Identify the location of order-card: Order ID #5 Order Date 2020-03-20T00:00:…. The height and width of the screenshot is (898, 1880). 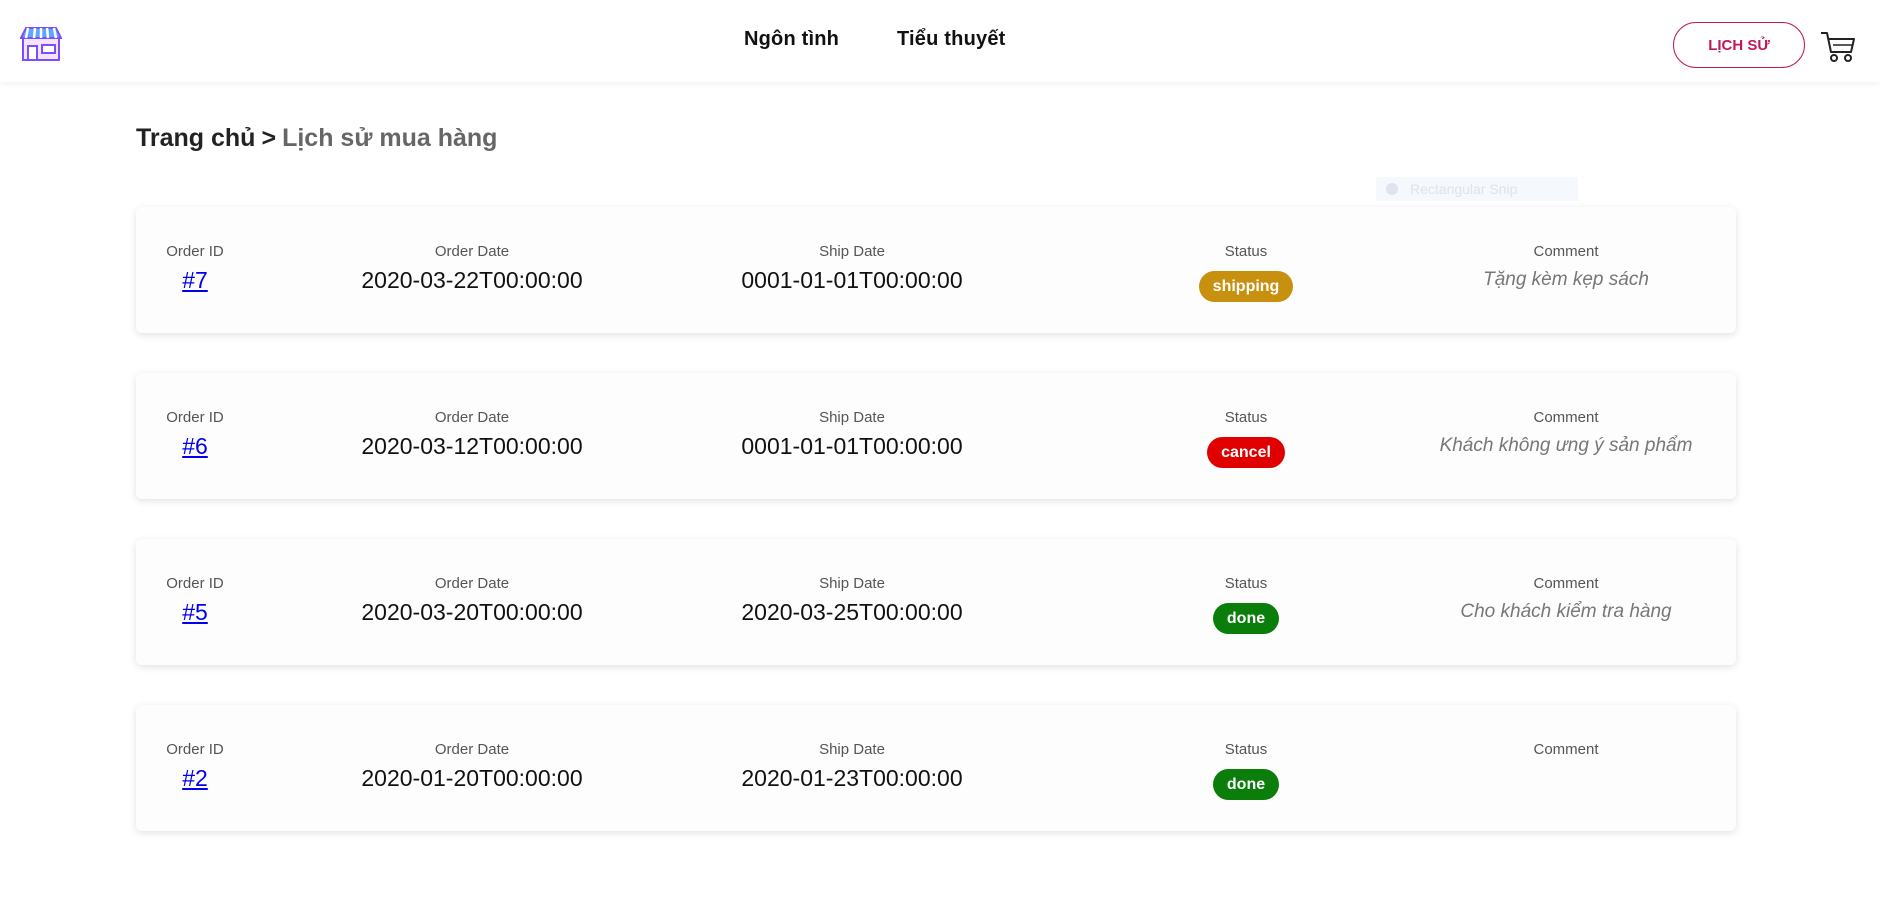
(936, 602).